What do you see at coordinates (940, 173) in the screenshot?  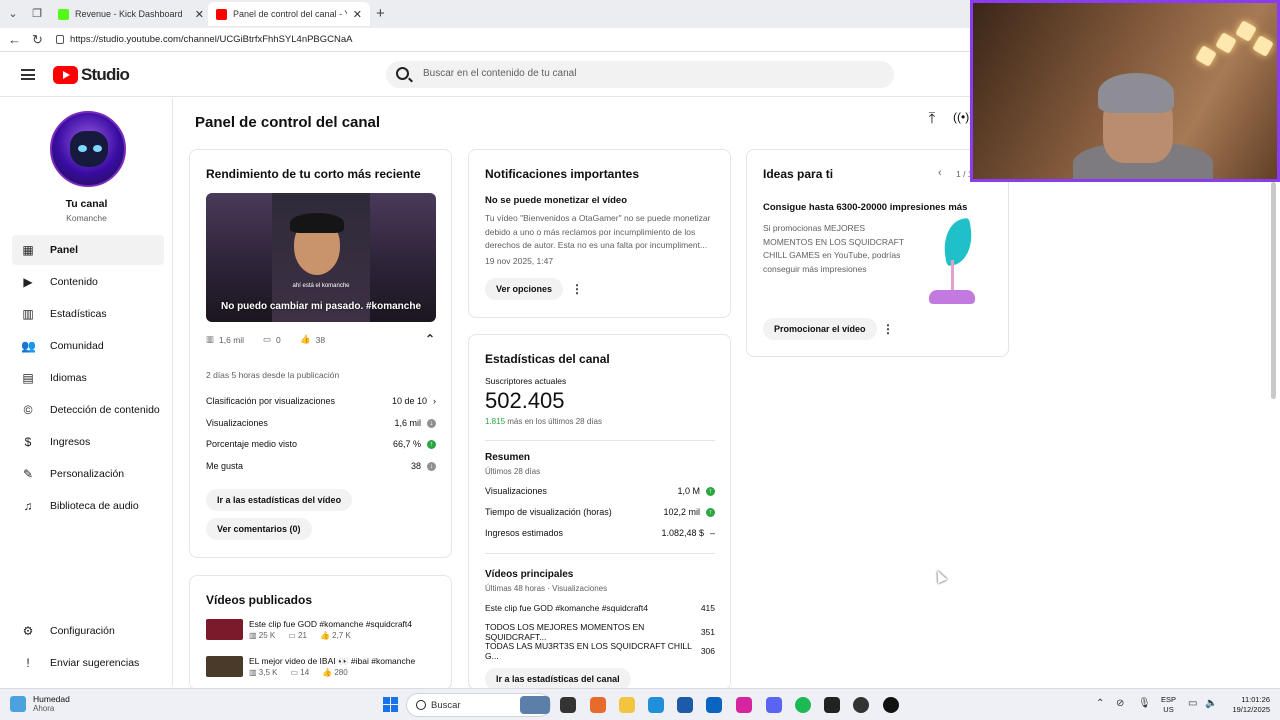 I see `prev-chevron-icon: ‹` at bounding box center [940, 173].